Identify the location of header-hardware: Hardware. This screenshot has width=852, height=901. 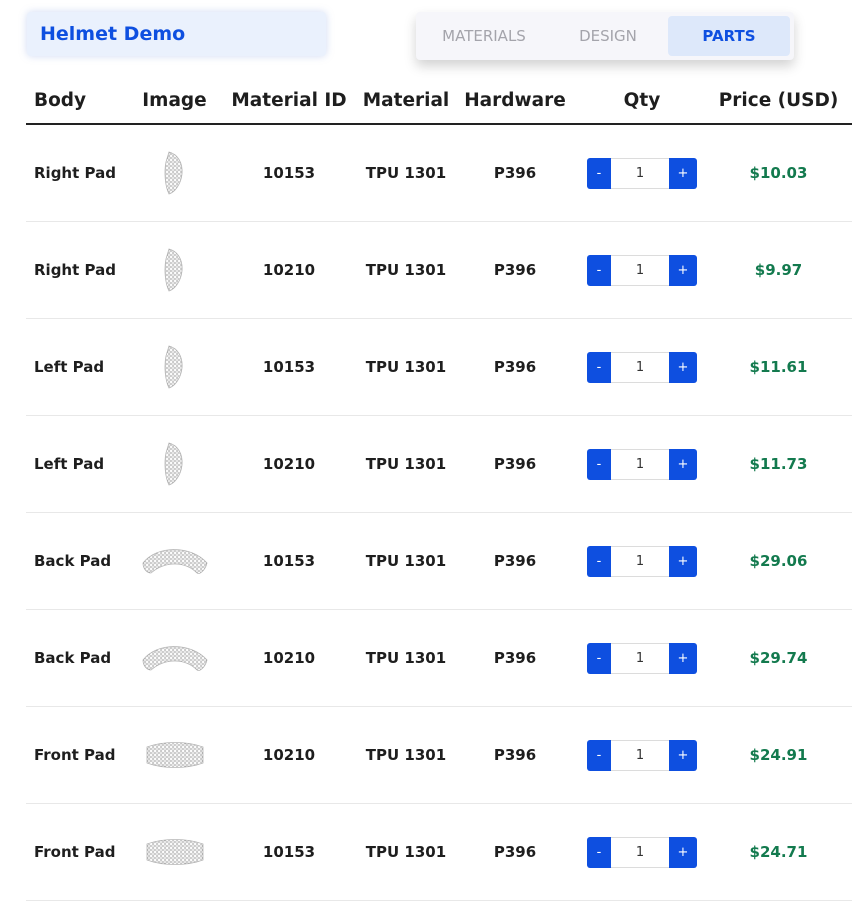
(515, 100).